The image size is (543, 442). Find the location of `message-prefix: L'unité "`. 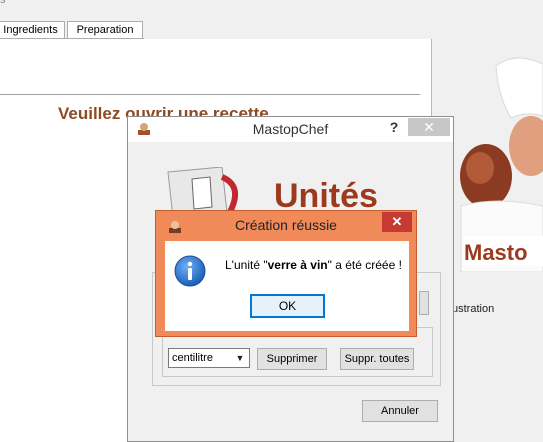

message-prefix: L'unité " is located at coordinates (246, 265).